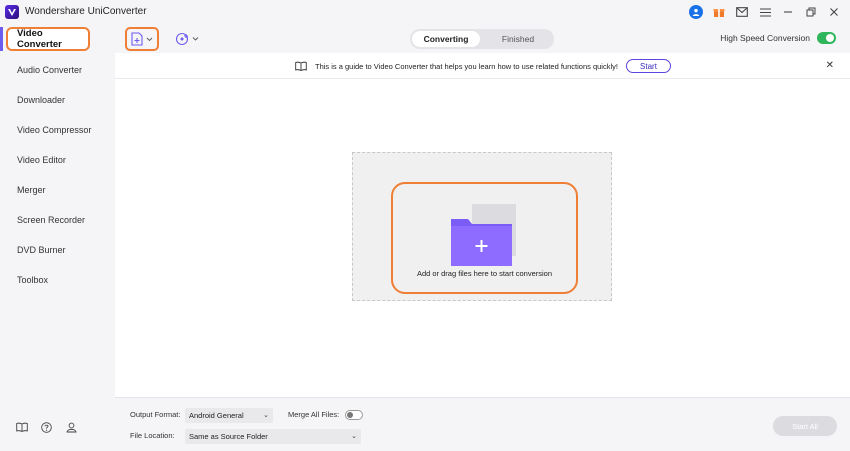 Image resolution: width=850 pixels, height=451 pixels. I want to click on add-folder-icon, so click(485, 235).